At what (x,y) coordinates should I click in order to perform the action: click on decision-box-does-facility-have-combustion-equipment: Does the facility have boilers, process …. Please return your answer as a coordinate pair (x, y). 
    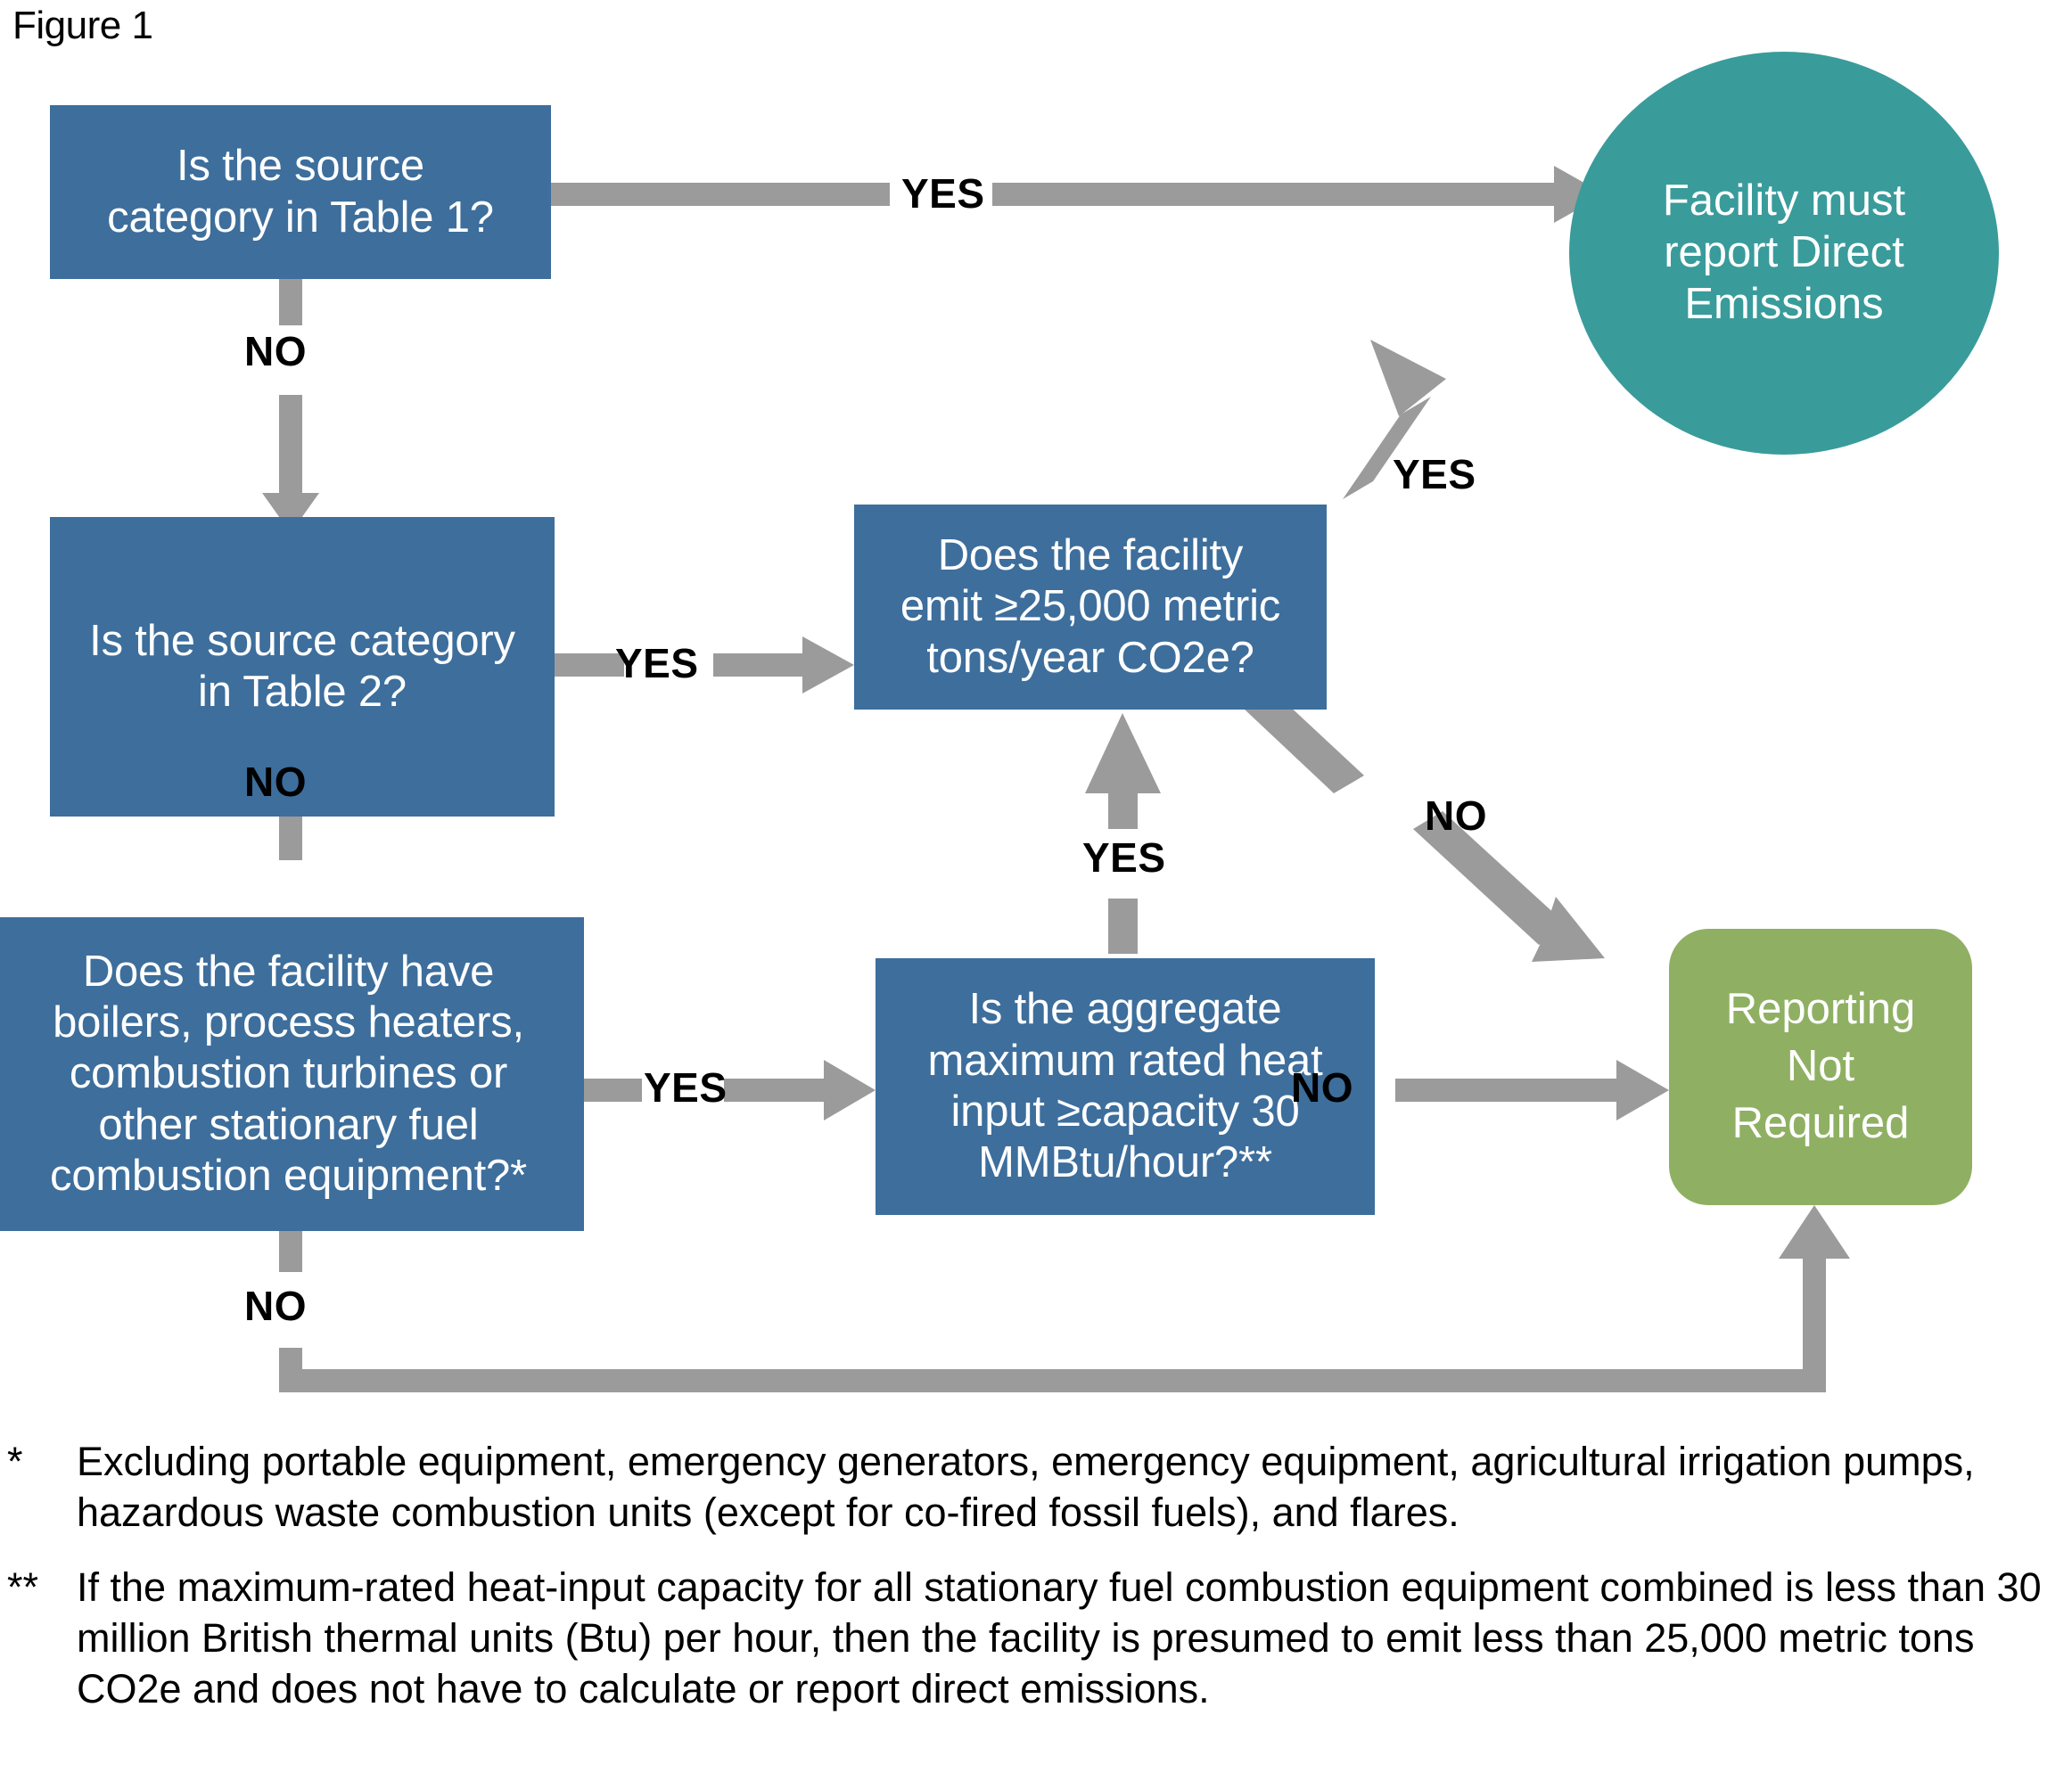
    Looking at the image, I should click on (292, 1074).